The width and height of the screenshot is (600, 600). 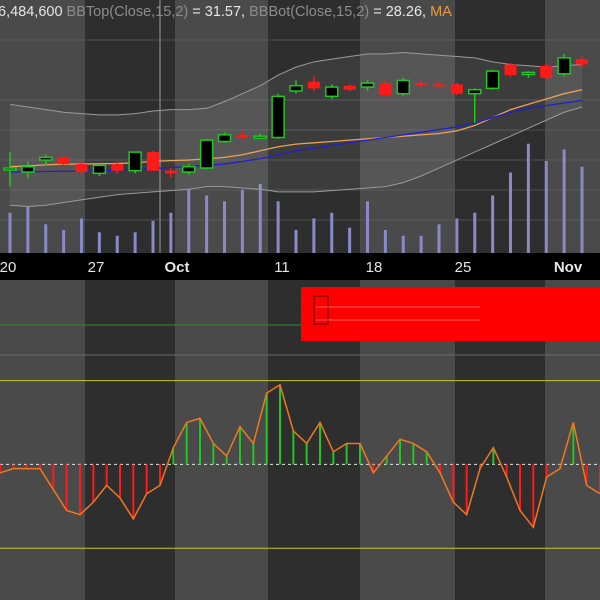 What do you see at coordinates (8, 267) in the screenshot?
I see `x-axis-label: 20` at bounding box center [8, 267].